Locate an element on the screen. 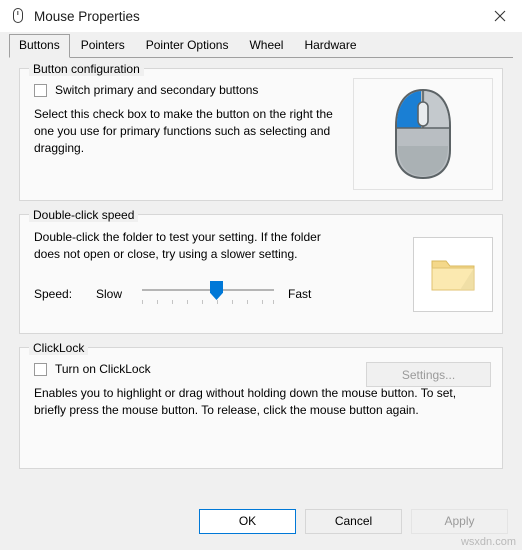  double-click-speed-legend: Double-click speed is located at coordinates (84, 215).